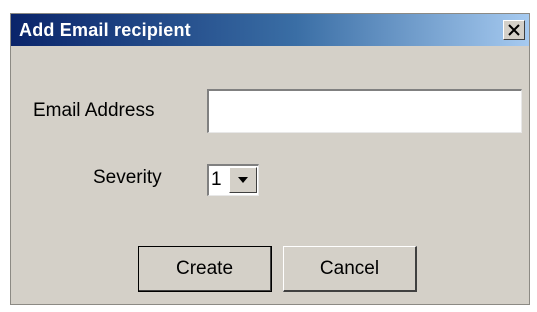 Image resolution: width=537 pixels, height=312 pixels. I want to click on chevron-down-icon, so click(243, 180).